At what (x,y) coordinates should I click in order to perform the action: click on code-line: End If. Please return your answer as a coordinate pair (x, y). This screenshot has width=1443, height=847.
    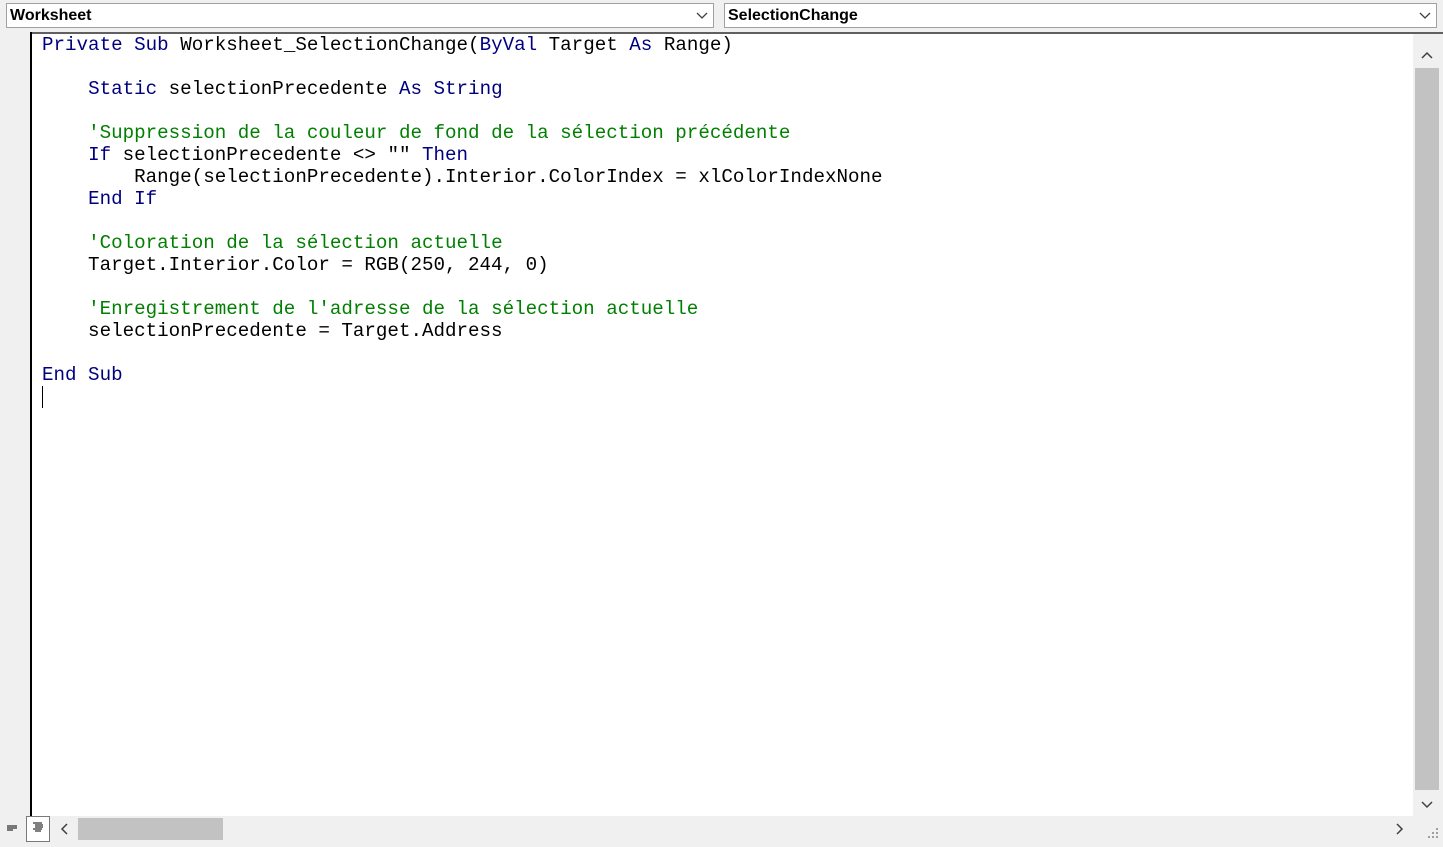
    Looking at the image, I should click on (462, 199).